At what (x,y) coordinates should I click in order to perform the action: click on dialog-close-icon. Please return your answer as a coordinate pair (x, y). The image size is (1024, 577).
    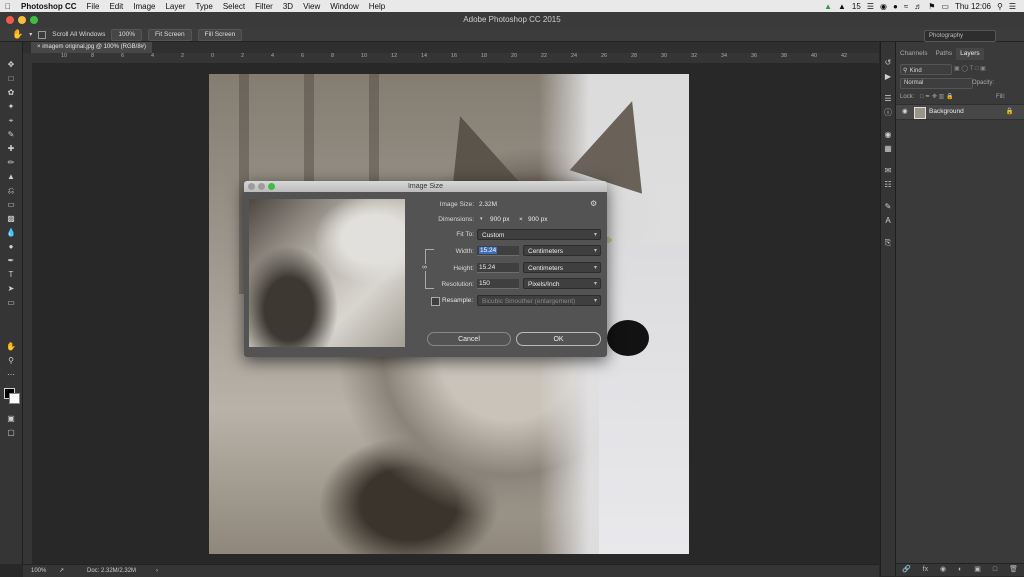
    Looking at the image, I should click on (251, 186).